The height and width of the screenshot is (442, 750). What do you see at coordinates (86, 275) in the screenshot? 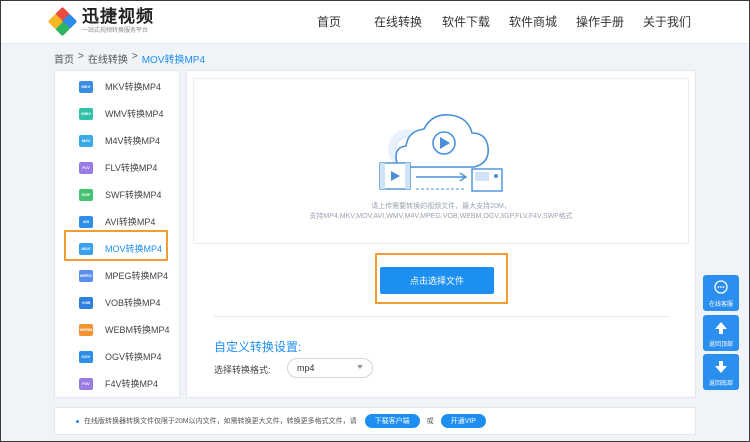
I see `mpeg-file-icon: MPEG` at bounding box center [86, 275].